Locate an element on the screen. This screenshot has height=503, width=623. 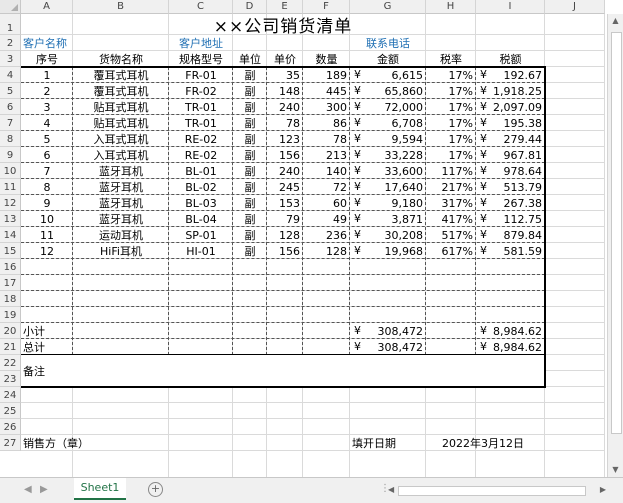
item-name-cell: 蓝牙耳机 is located at coordinates (121, 171).